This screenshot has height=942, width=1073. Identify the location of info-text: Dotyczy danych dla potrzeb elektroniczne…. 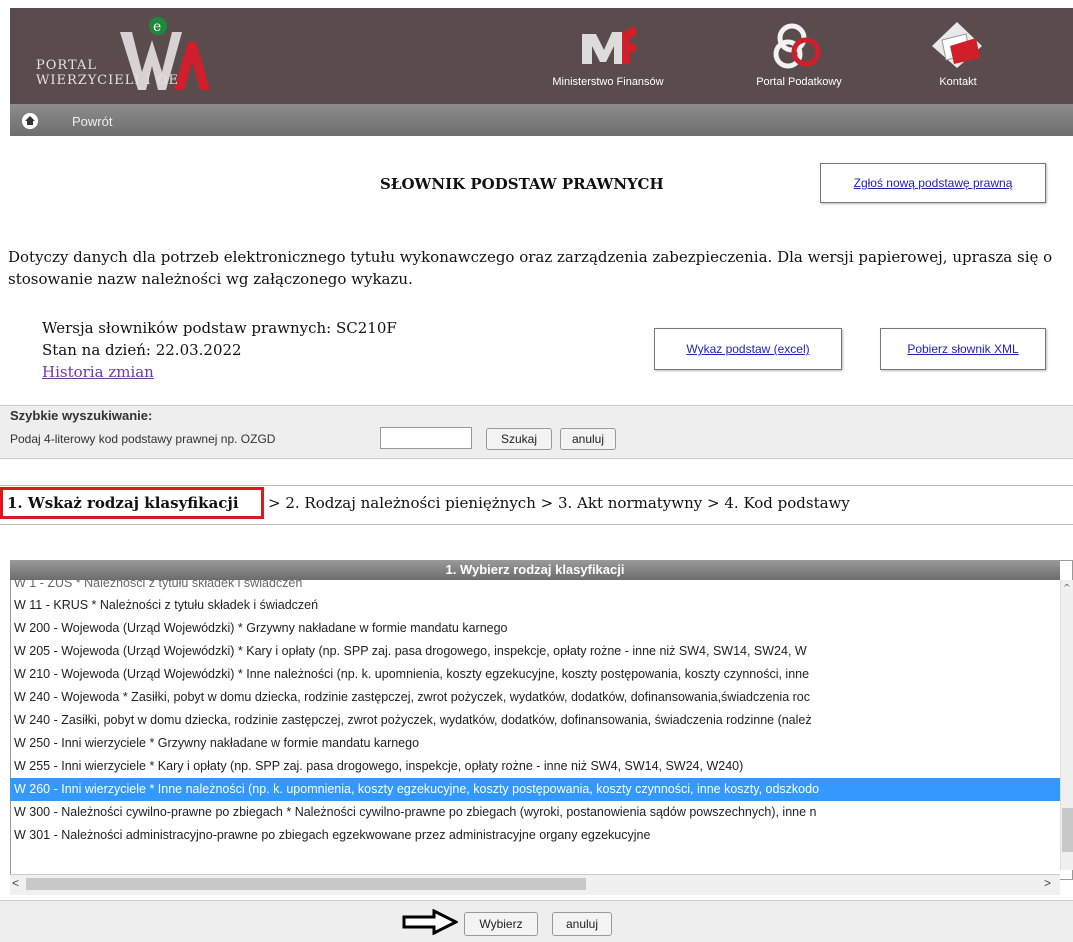
(530, 268).